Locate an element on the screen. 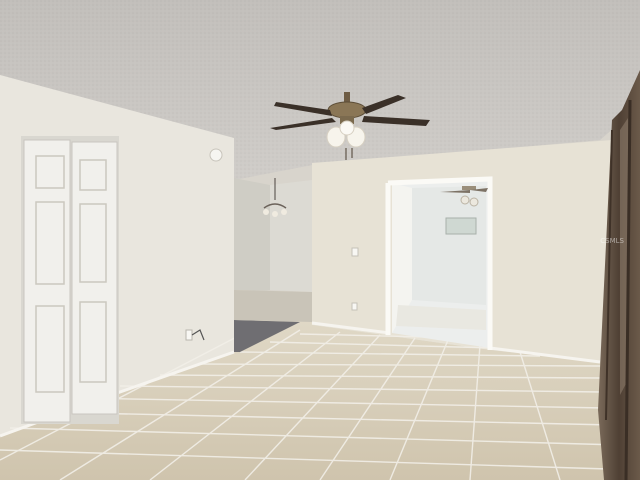 Image resolution: width=640 pixels, height=480 pixels. picture-frame is located at coordinates (461, 226).